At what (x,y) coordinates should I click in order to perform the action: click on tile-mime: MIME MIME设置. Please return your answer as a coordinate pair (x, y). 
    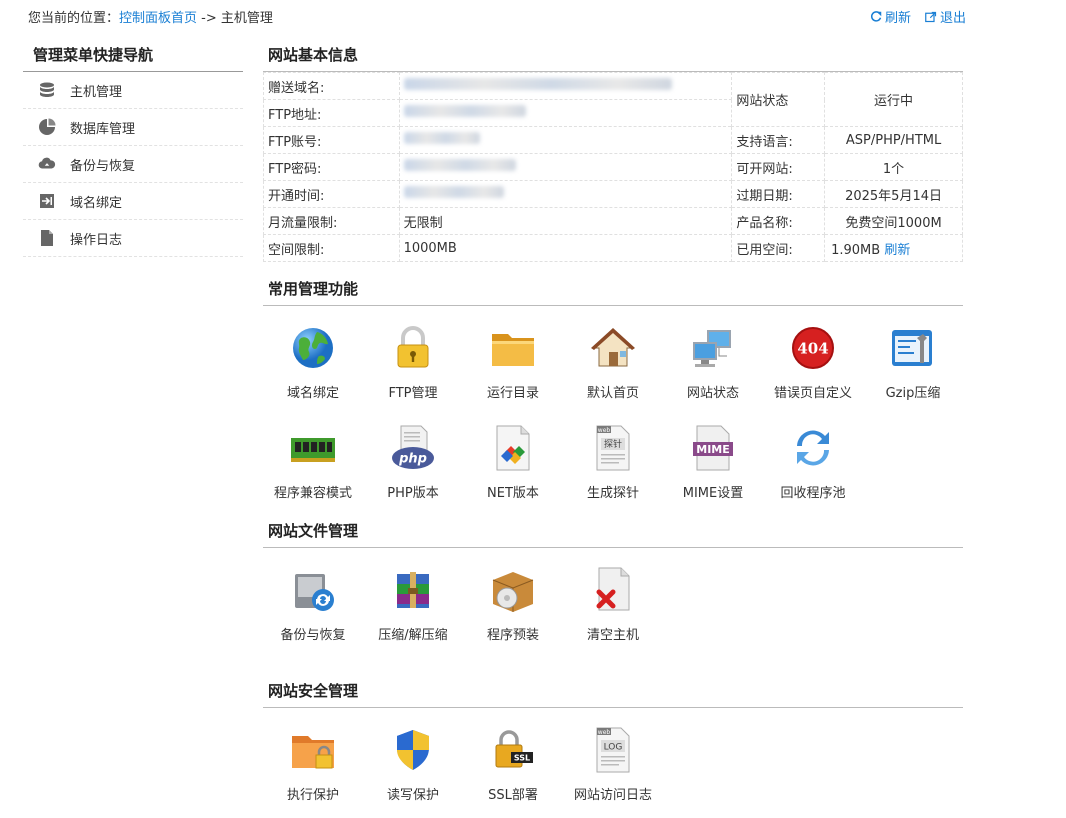
    Looking at the image, I should click on (713, 468).